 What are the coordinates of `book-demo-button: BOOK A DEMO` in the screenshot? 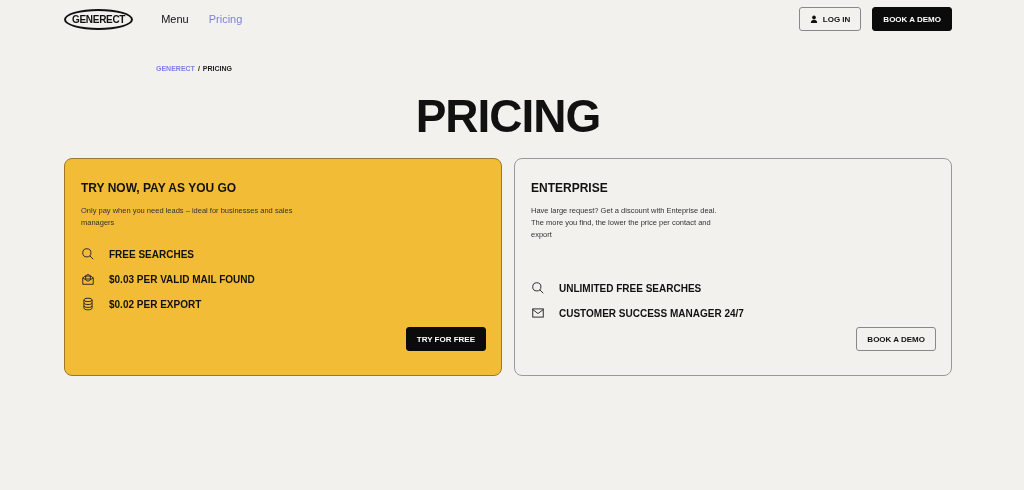 It's located at (912, 19).